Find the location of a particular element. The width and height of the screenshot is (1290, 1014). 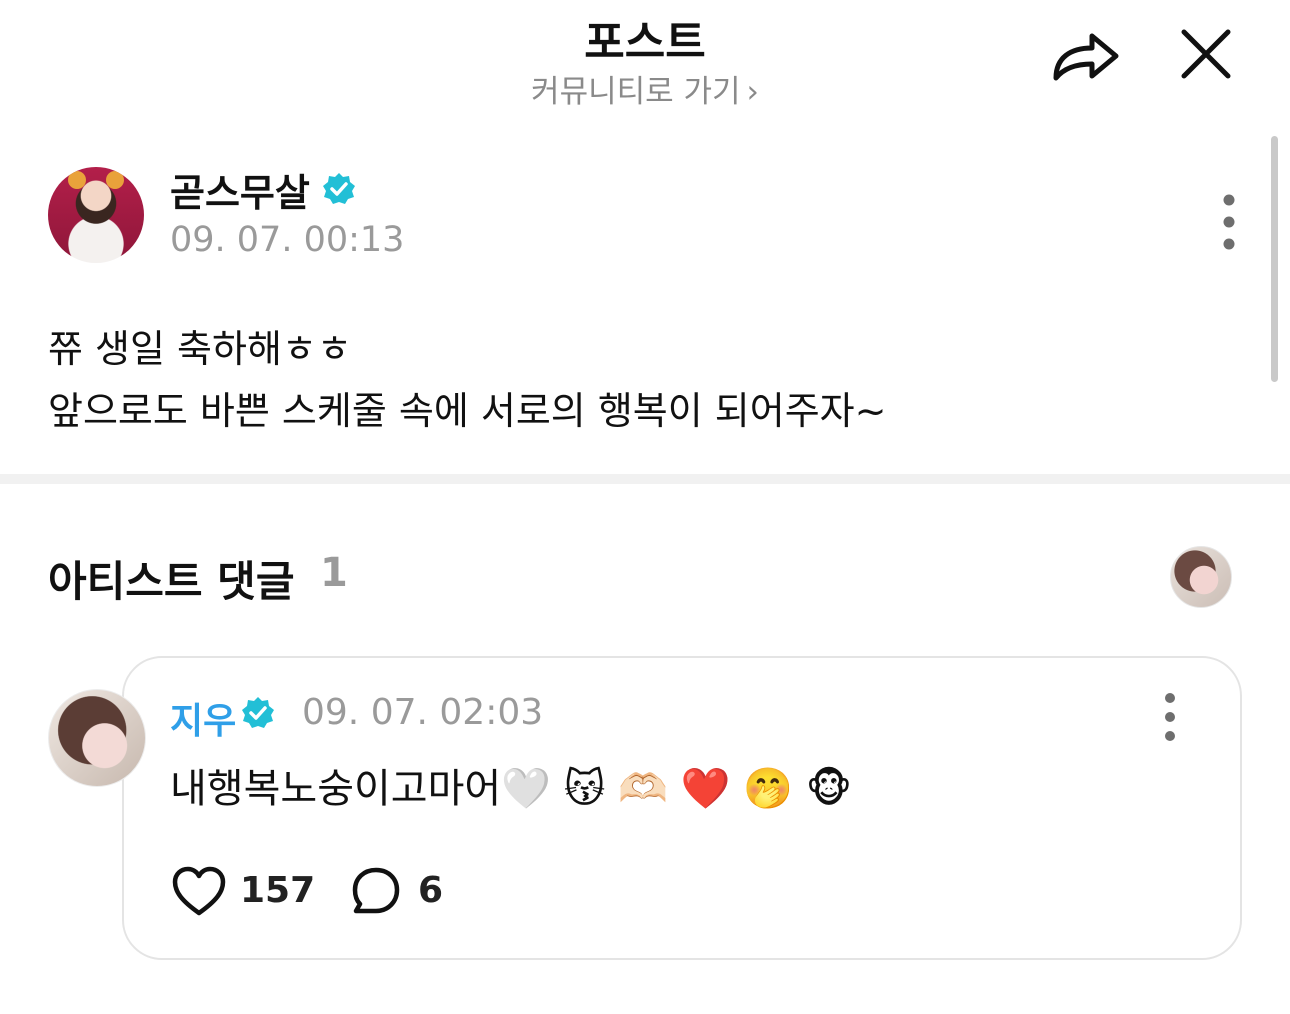

commenter-name: 지우 is located at coordinates (203, 718).